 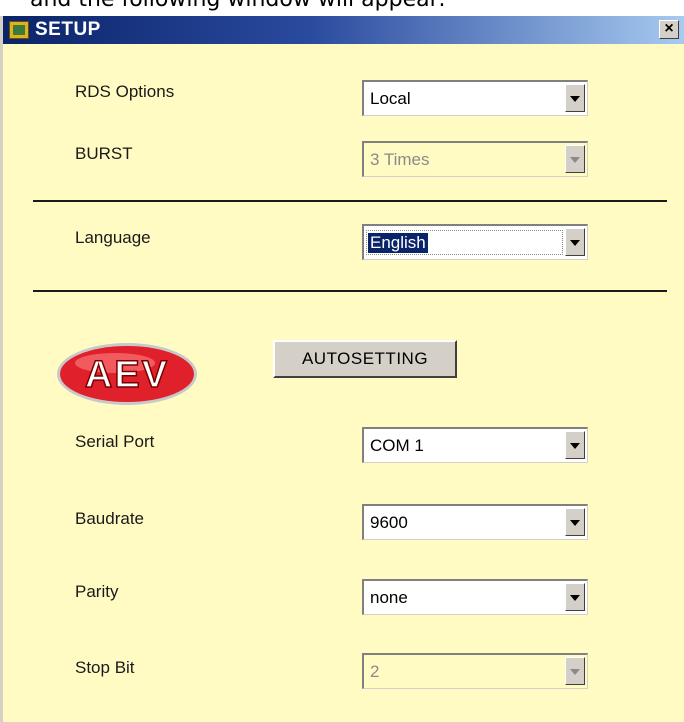 I want to click on language-label: Language, so click(x=113, y=237).